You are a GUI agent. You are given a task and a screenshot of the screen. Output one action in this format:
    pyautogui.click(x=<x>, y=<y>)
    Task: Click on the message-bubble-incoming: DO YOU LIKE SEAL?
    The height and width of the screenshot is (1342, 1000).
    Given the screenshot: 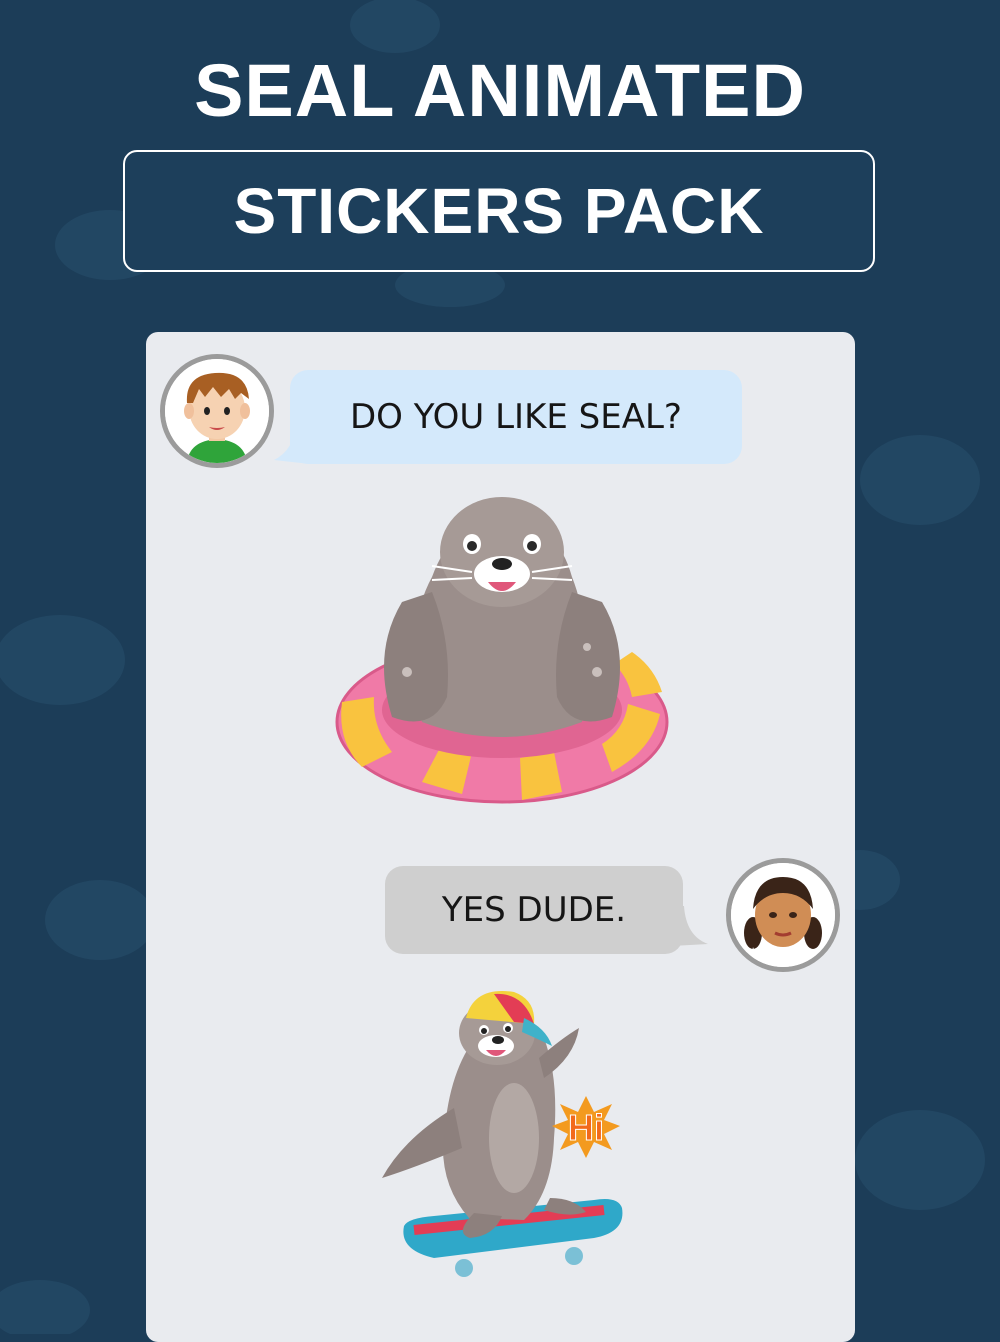 What is the action you would take?
    pyautogui.click(x=516, y=417)
    